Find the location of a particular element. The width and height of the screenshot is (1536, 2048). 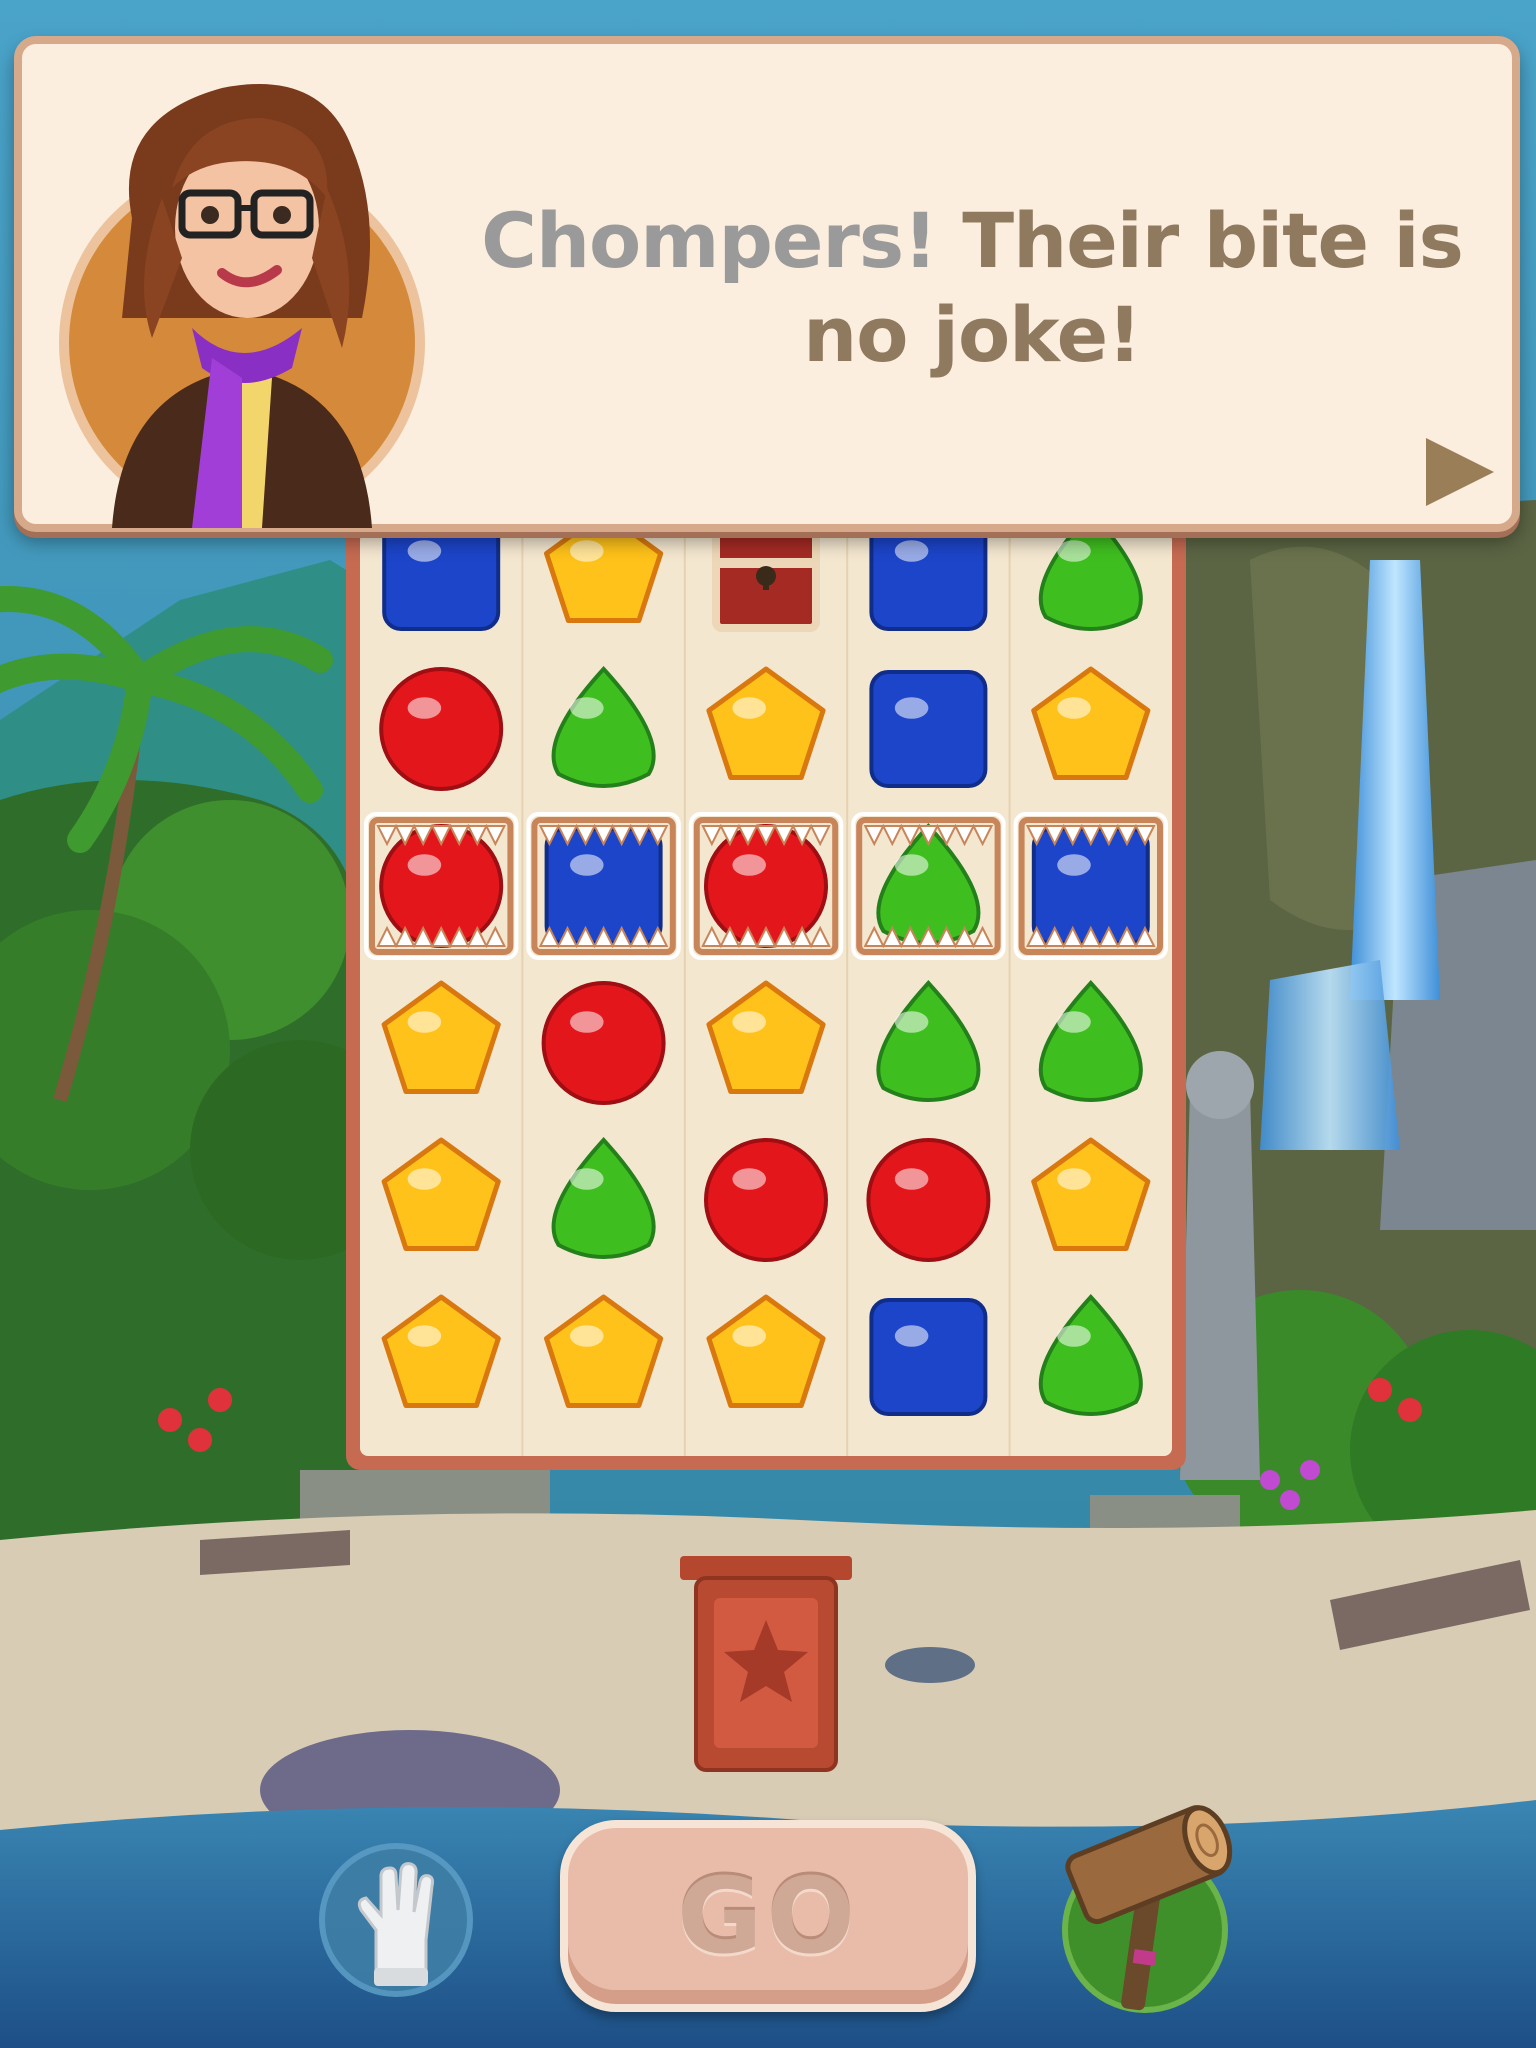

treasure-chest-icon is located at coordinates (766, 582).